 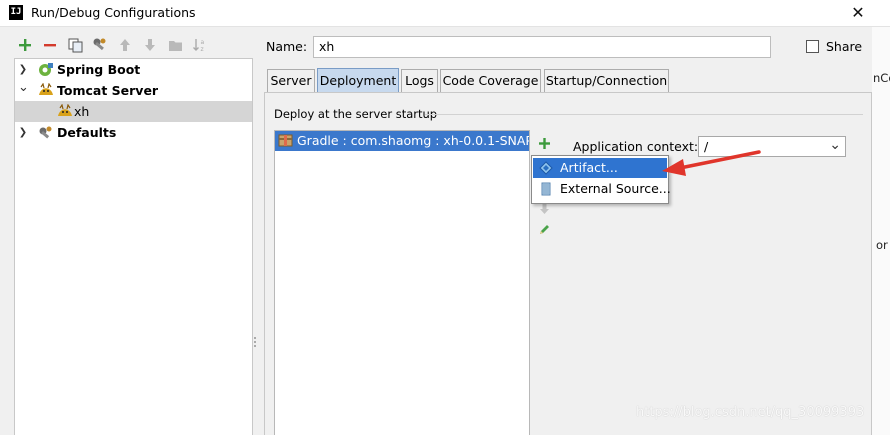 I want to click on tree-item-label: Spring Boot, so click(x=99, y=69).